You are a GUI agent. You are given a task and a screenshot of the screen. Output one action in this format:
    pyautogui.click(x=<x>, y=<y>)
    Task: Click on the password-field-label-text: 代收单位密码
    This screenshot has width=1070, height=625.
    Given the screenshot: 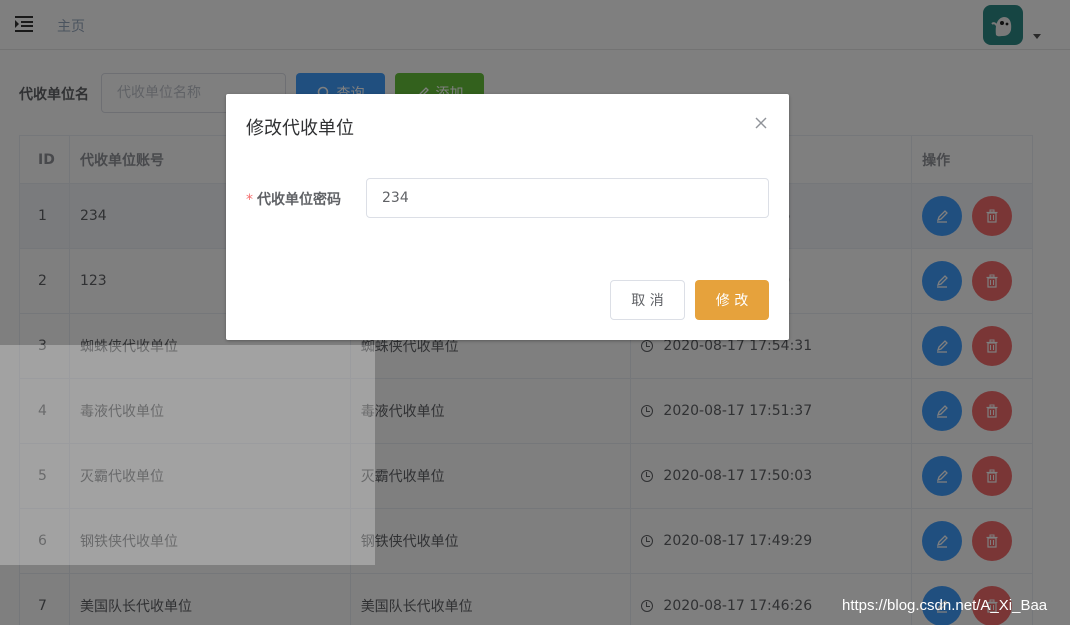 What is the action you would take?
    pyautogui.click(x=299, y=200)
    